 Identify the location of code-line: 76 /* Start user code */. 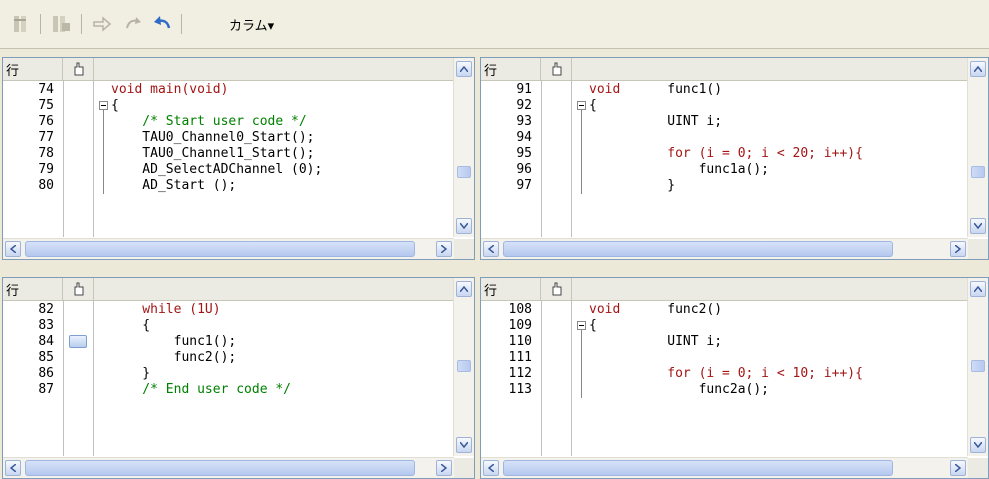
(228, 122).